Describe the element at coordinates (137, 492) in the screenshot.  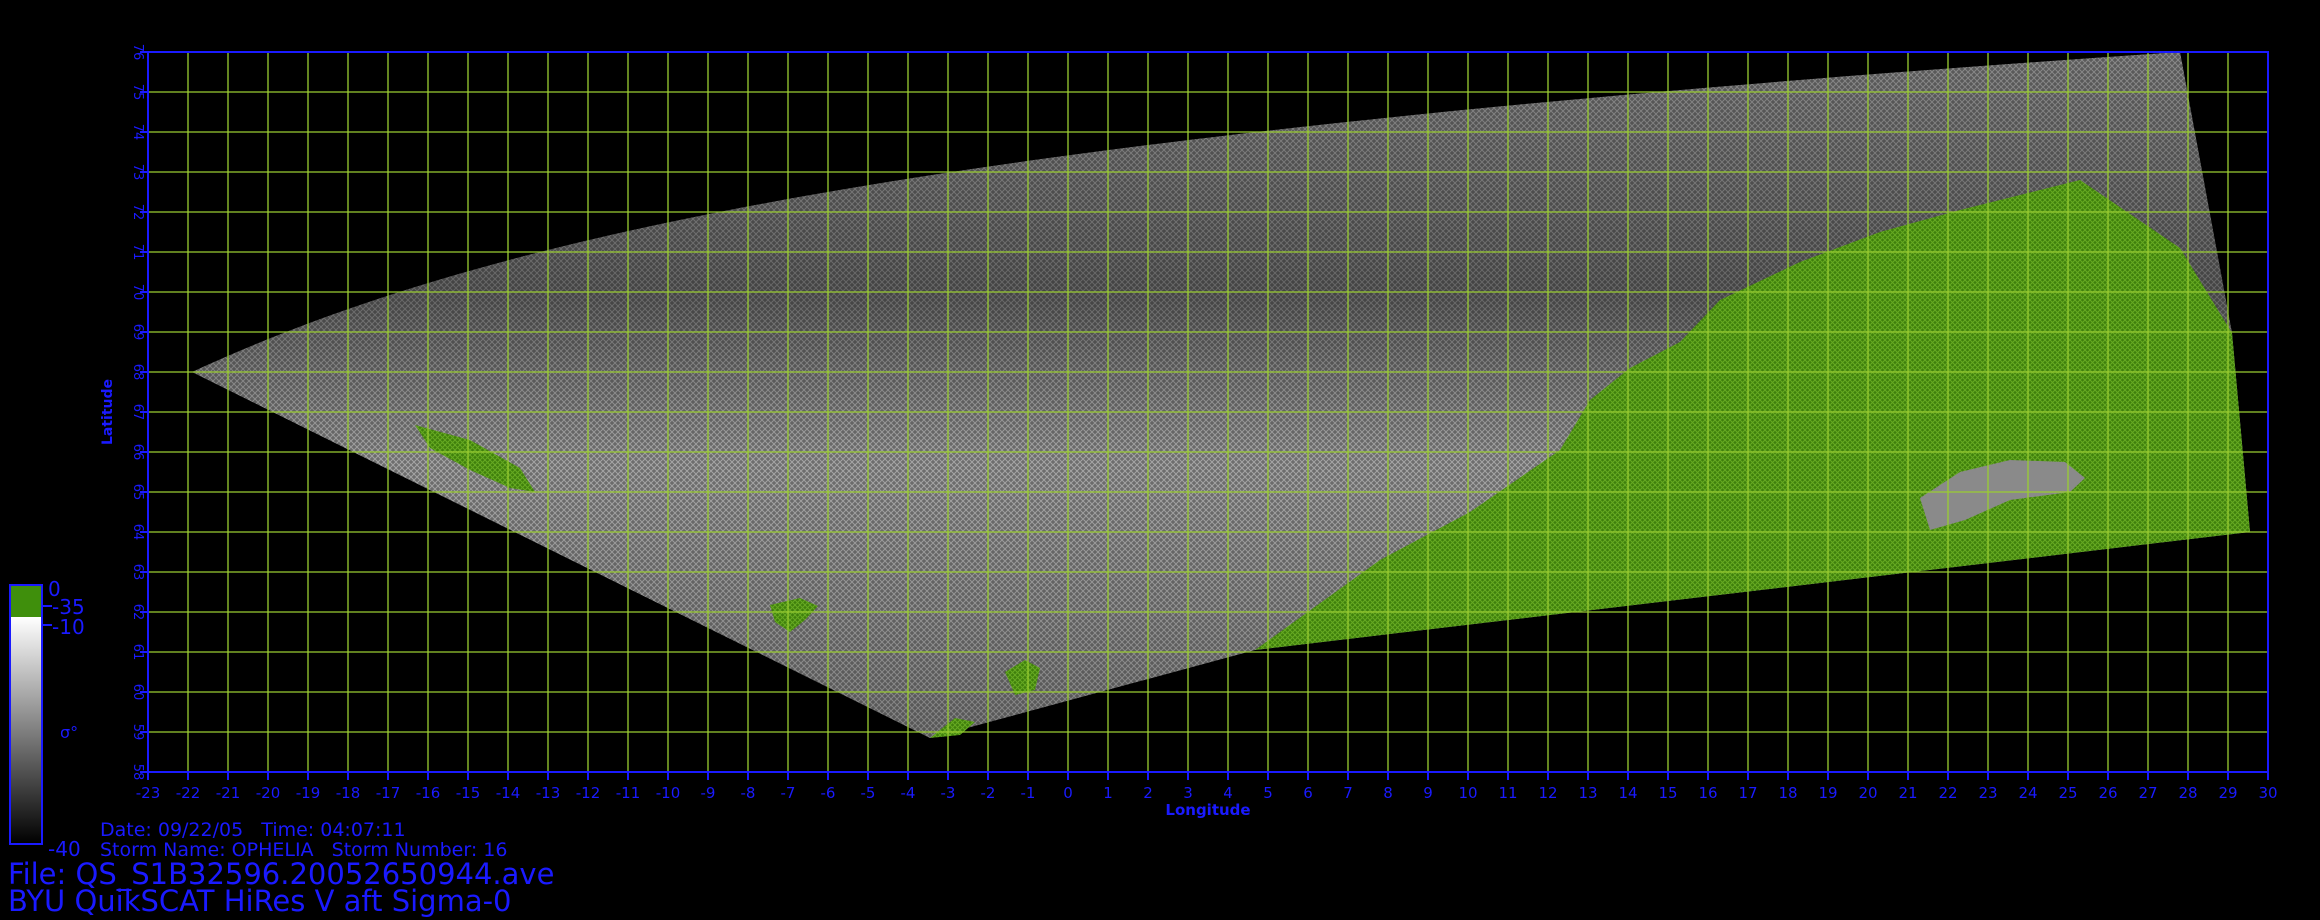
I see `y-tick-label: 65` at that location.